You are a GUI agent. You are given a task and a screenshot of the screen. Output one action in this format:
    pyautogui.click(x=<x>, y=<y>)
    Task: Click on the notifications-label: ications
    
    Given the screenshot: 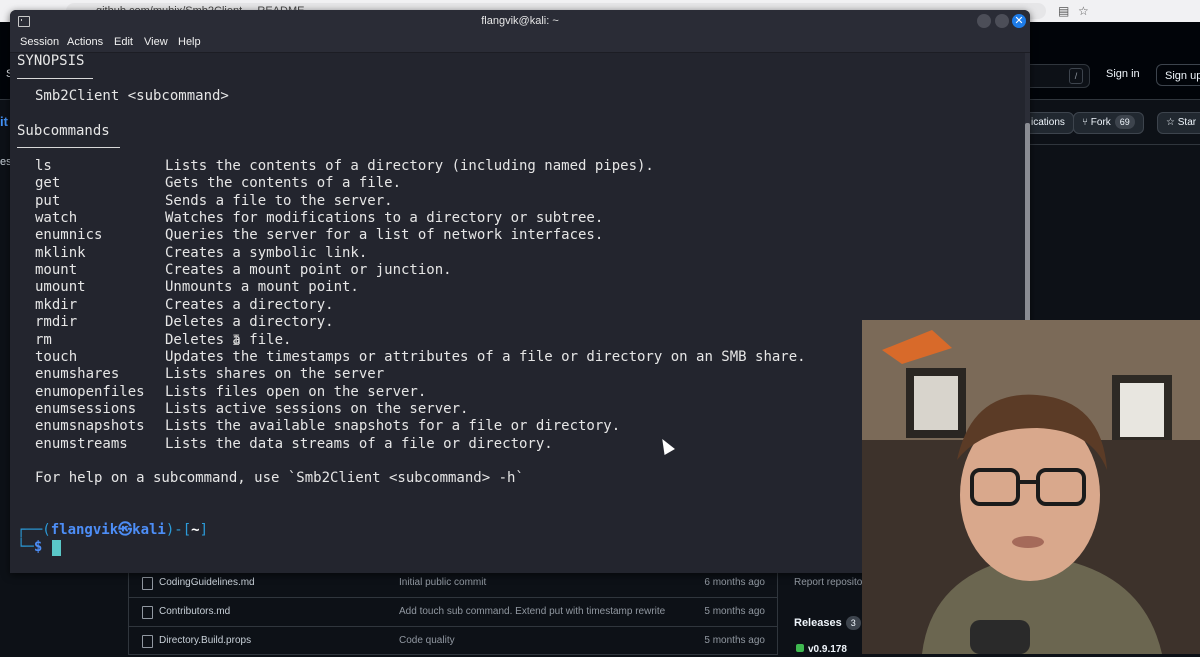 What is the action you would take?
    pyautogui.click(x=1048, y=122)
    